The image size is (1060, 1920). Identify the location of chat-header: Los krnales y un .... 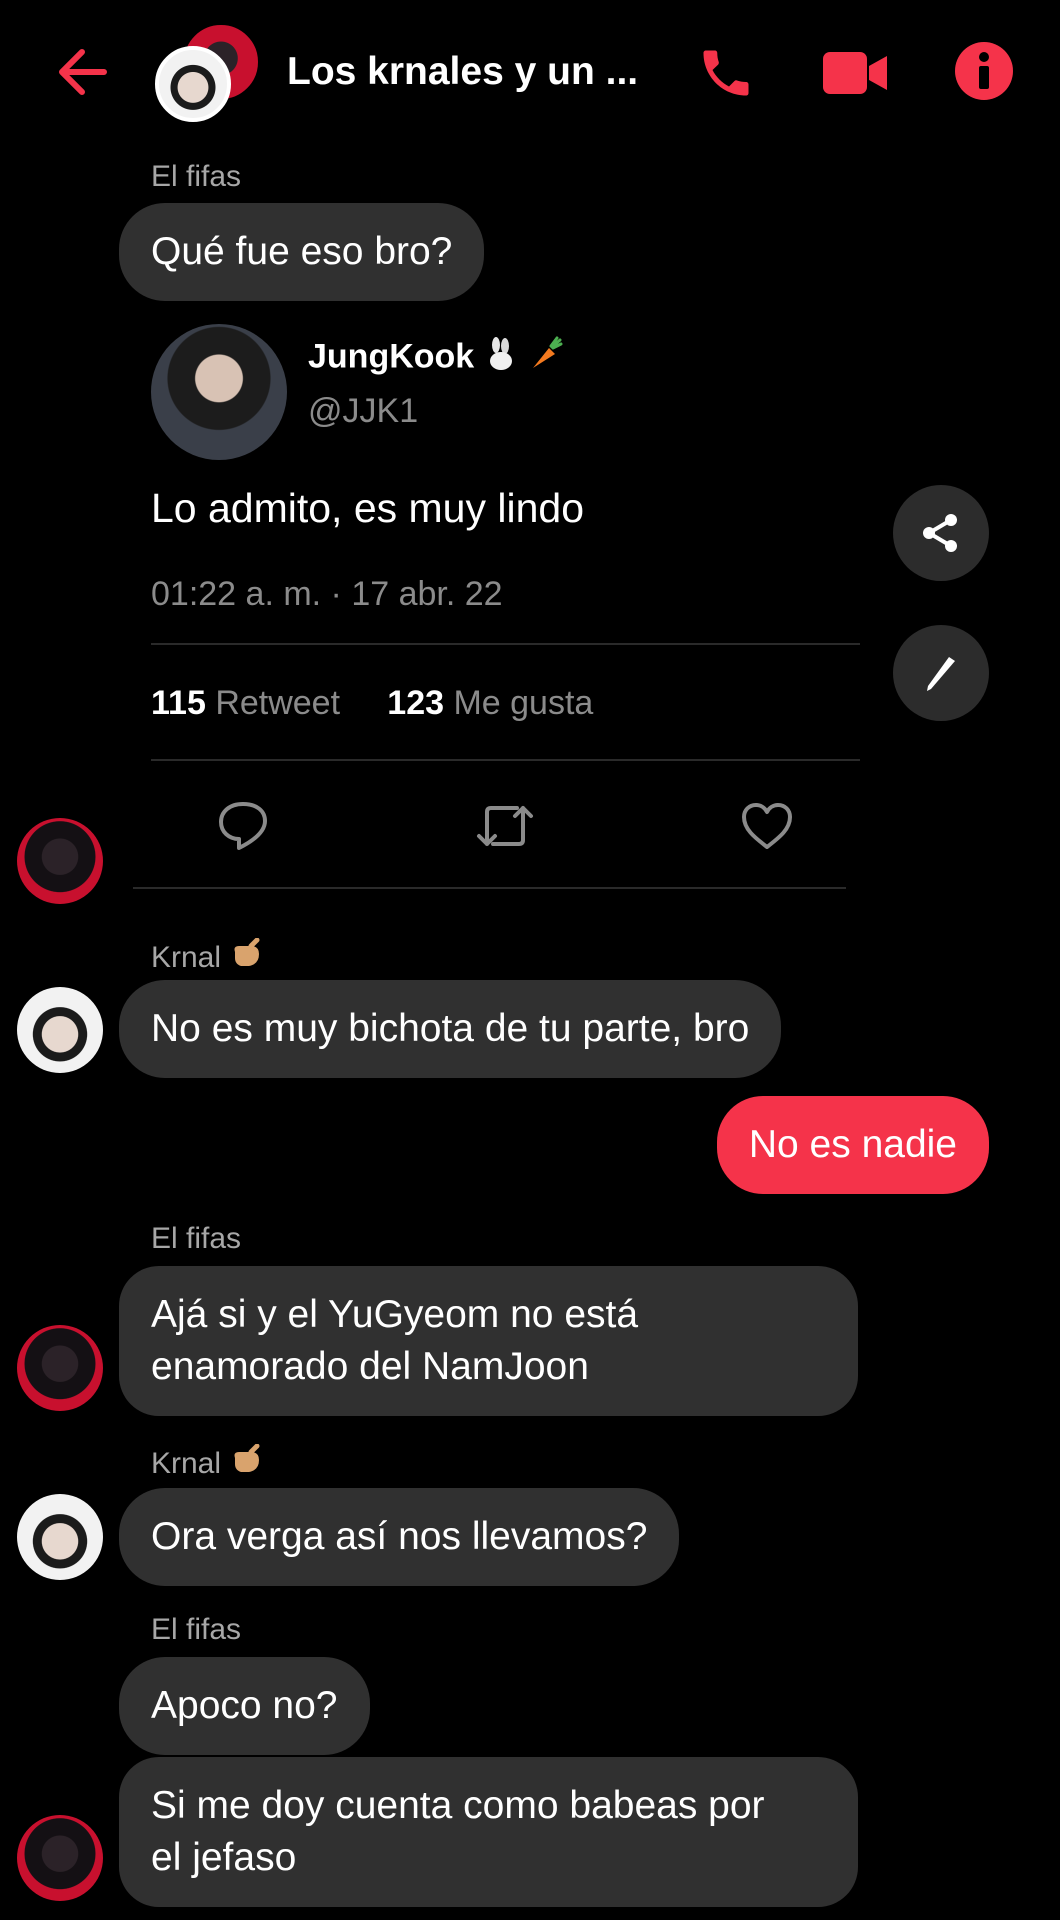
(530, 75).